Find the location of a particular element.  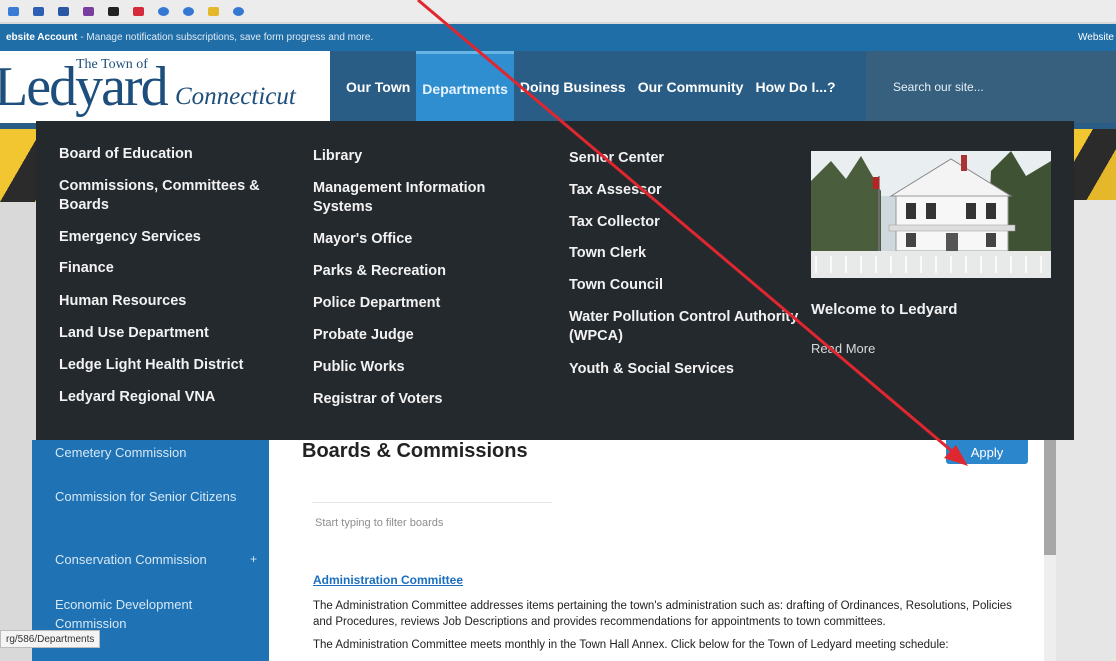

nav-how-do-i: How Do I...? is located at coordinates (795, 87).